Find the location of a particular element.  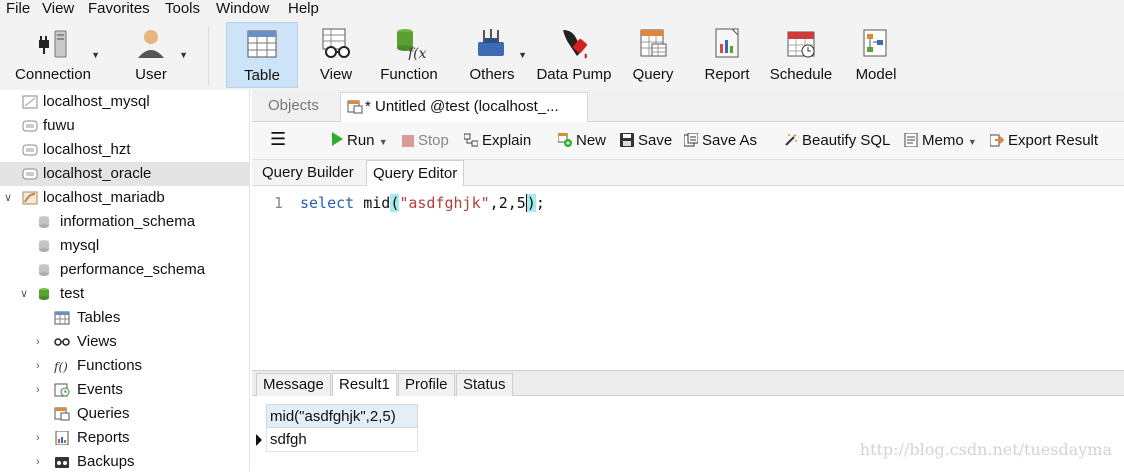

schedule-button: Schedule is located at coordinates (801, 55).